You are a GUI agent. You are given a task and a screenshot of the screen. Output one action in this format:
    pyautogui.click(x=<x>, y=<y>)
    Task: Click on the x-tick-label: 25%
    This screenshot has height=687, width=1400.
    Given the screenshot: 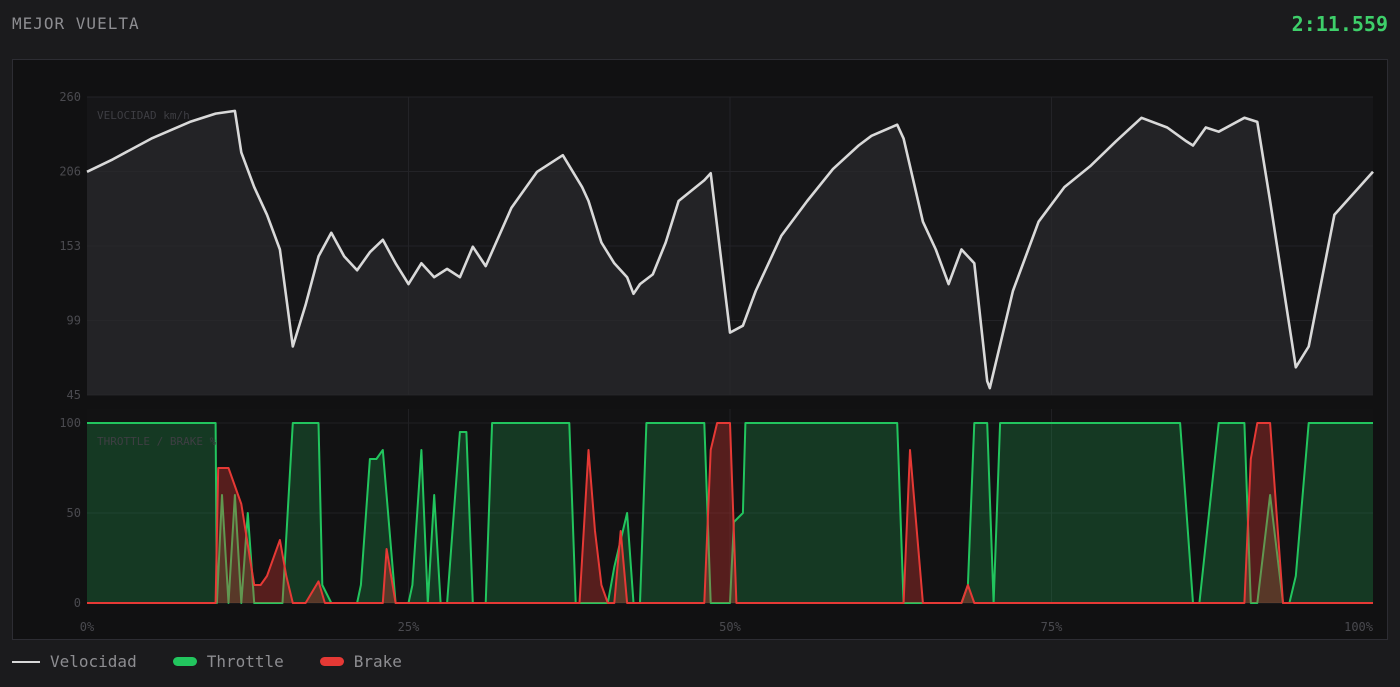 What is the action you would take?
    pyautogui.click(x=409, y=627)
    